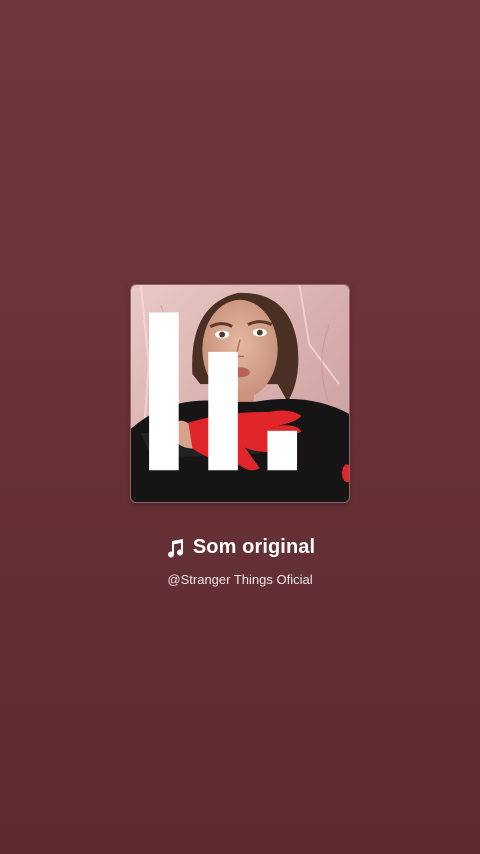 This screenshot has width=480, height=854. What do you see at coordinates (175, 548) in the screenshot?
I see `music-note-icon` at bounding box center [175, 548].